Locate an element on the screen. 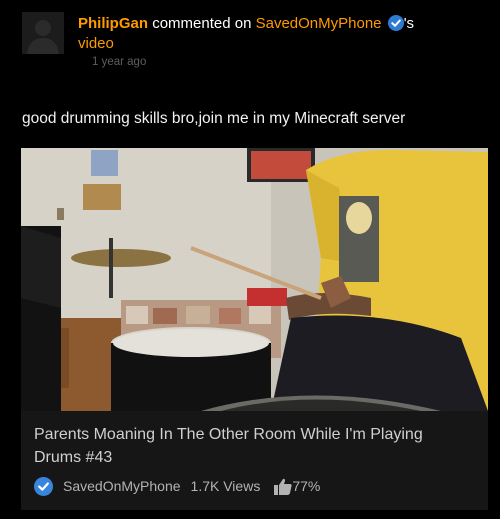 Image resolution: width=500 pixels, height=519 pixels. user-avatar is located at coordinates (43, 33).